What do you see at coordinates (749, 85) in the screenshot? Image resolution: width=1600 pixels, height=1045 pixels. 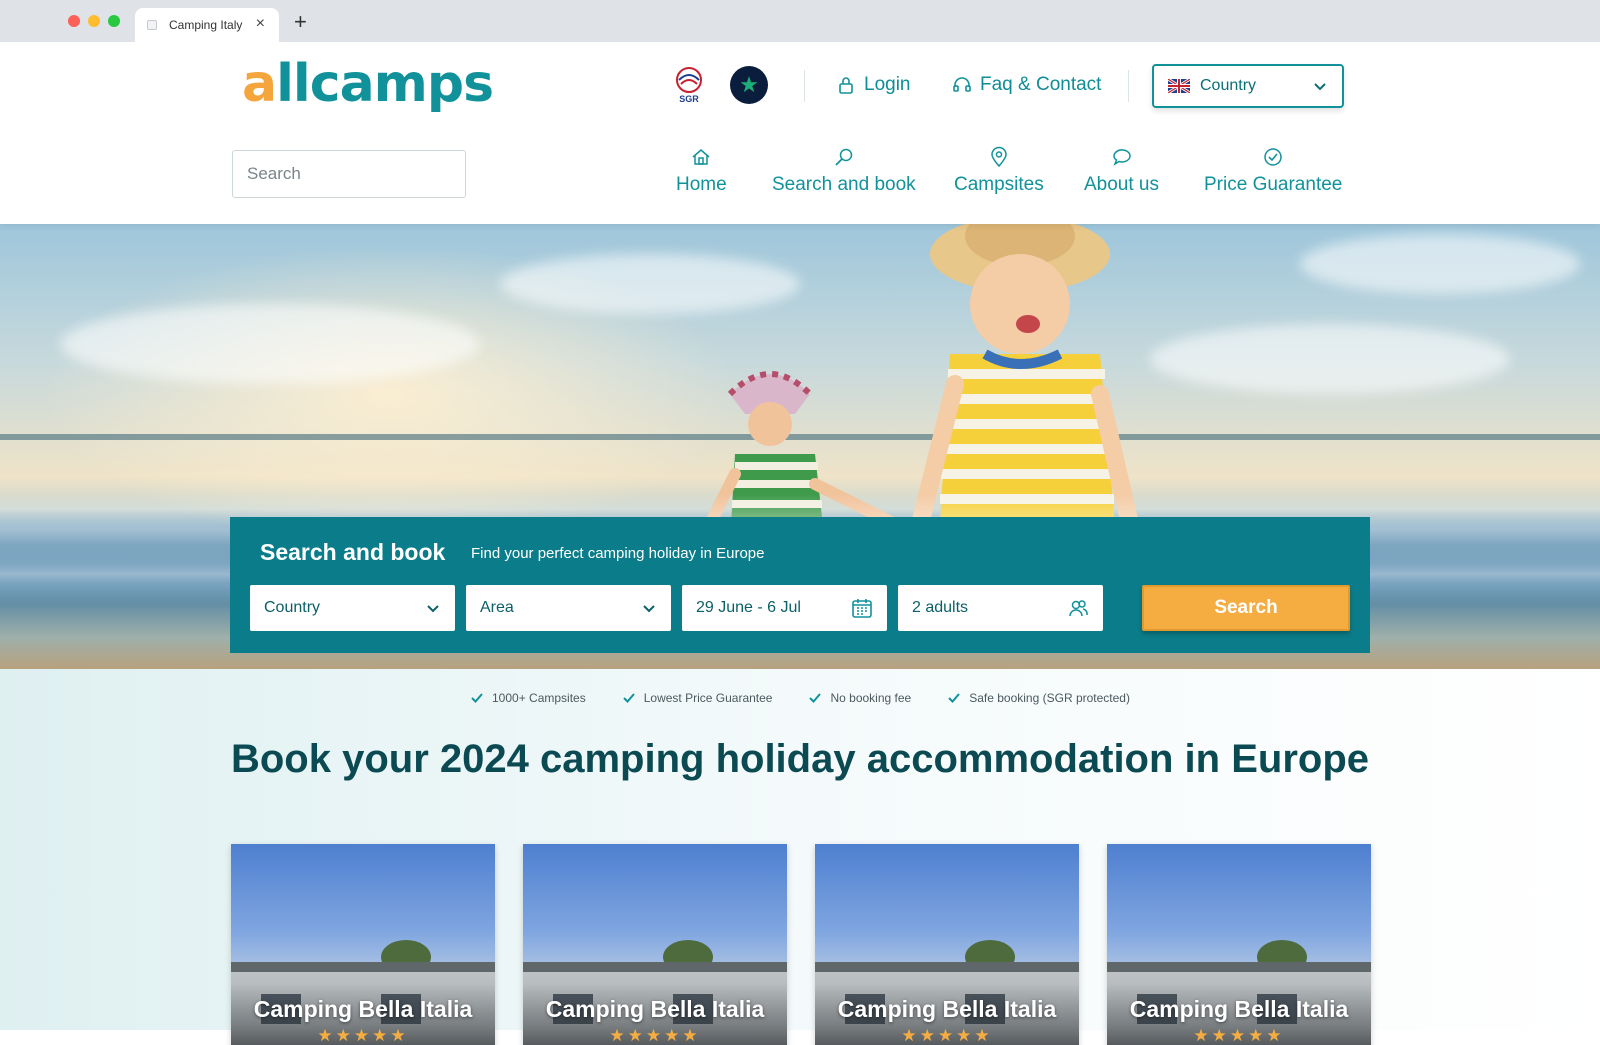 I see `trustpilot-star-icon: ★` at bounding box center [749, 85].